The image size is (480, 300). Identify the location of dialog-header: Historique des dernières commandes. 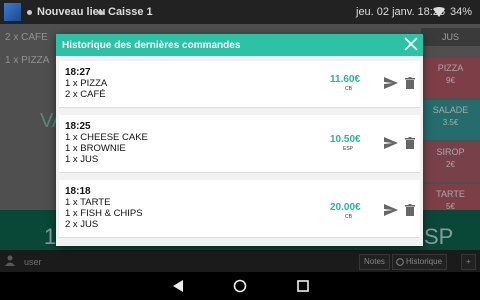
(239, 45).